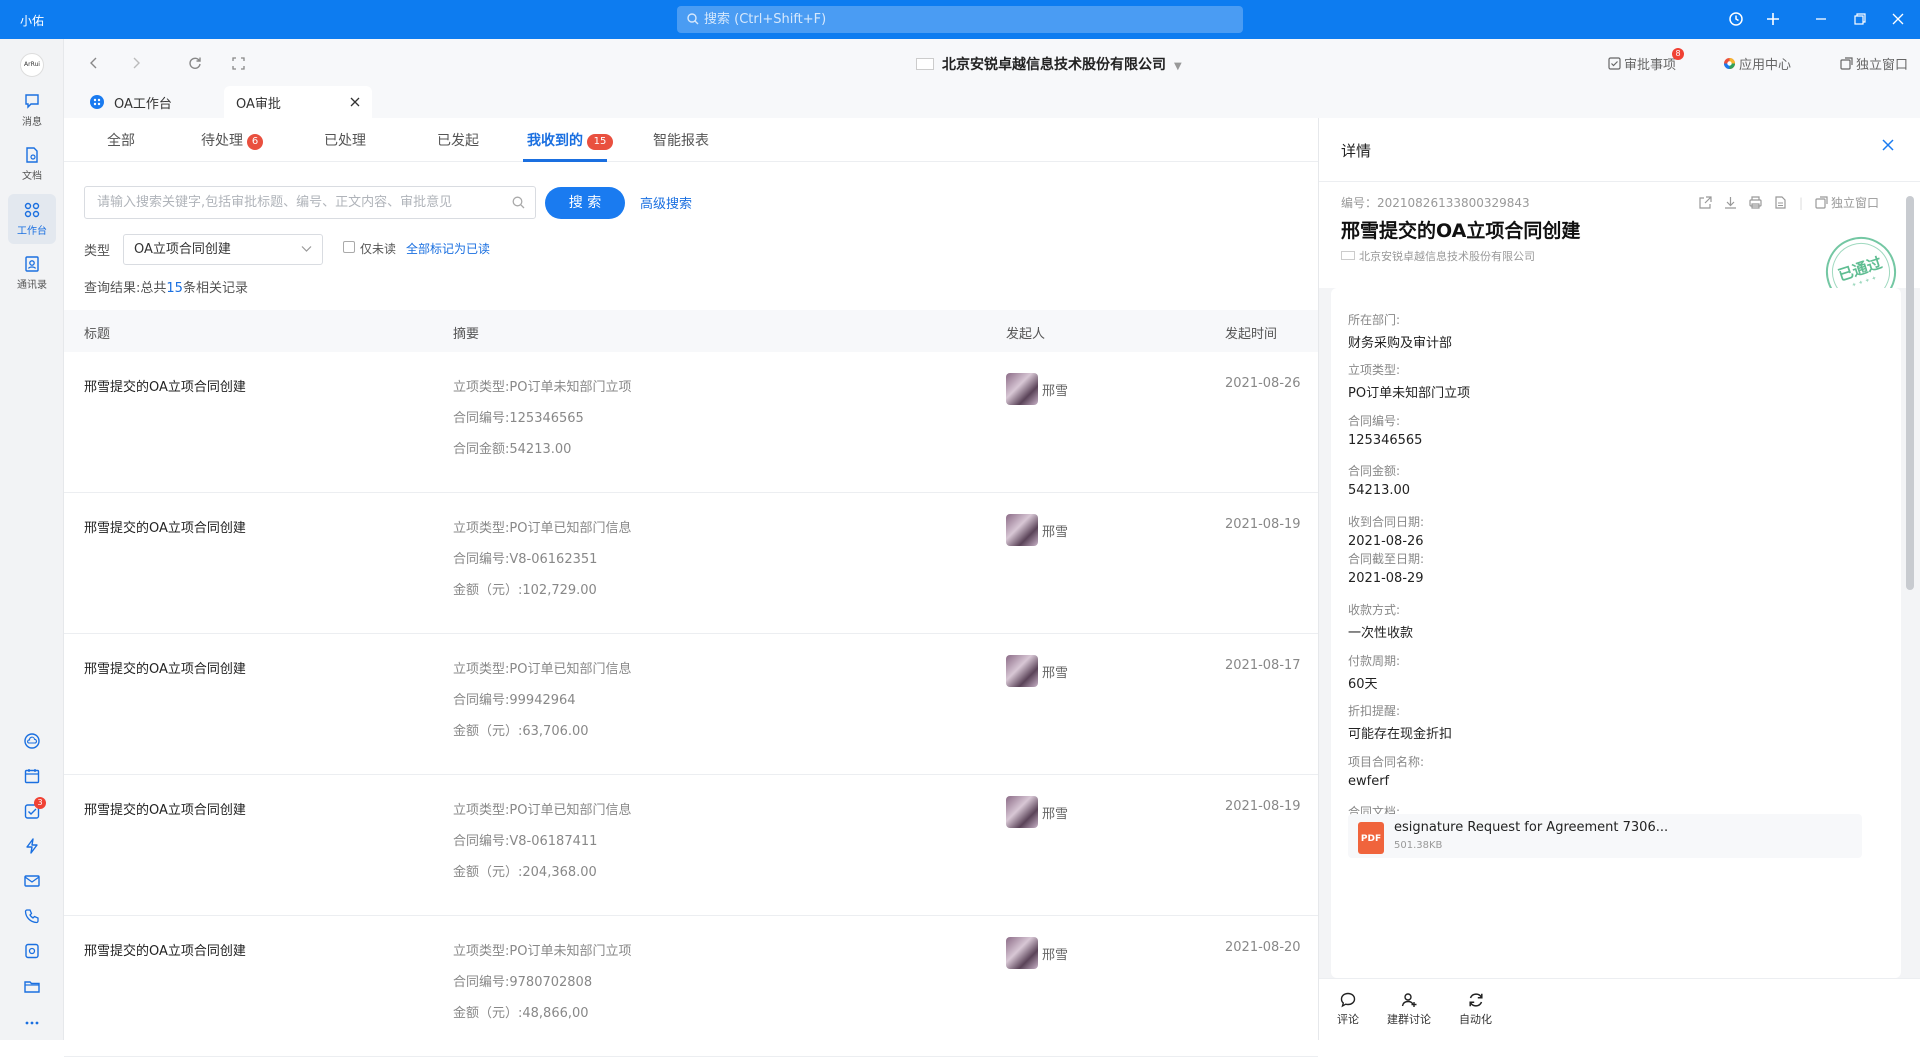  What do you see at coordinates (1765, 65) in the screenshot?
I see `app-center-label: 应用中心` at bounding box center [1765, 65].